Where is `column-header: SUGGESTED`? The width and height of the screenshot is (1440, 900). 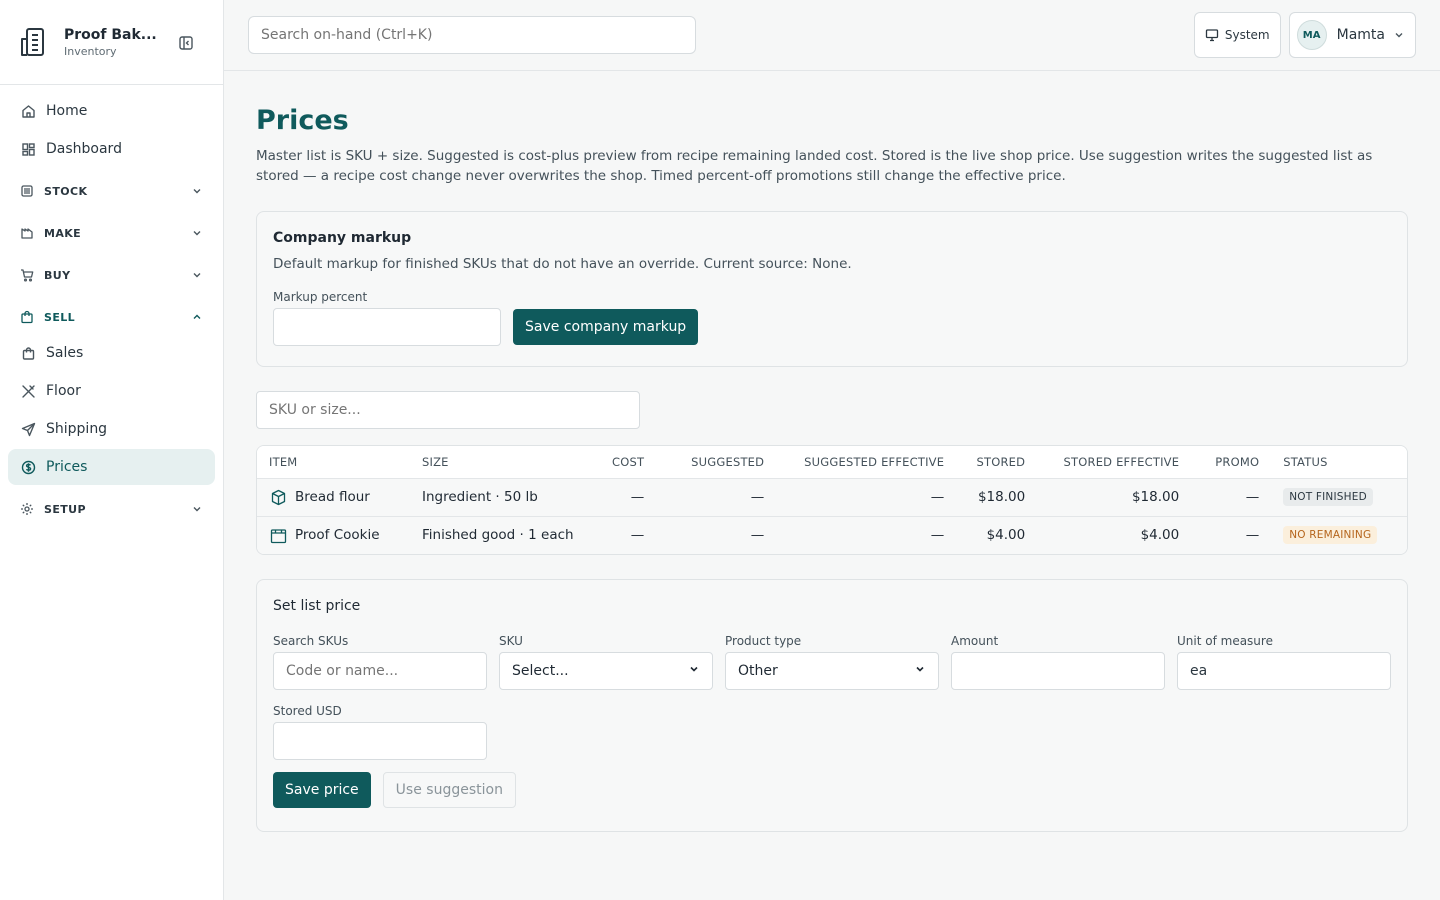
column-header: SUGGESTED is located at coordinates (716, 462).